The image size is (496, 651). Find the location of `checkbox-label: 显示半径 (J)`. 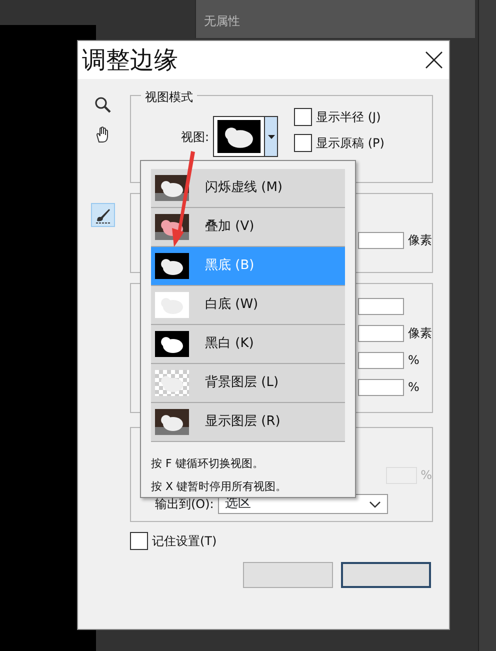

checkbox-label: 显示半径 (J) is located at coordinates (348, 117).